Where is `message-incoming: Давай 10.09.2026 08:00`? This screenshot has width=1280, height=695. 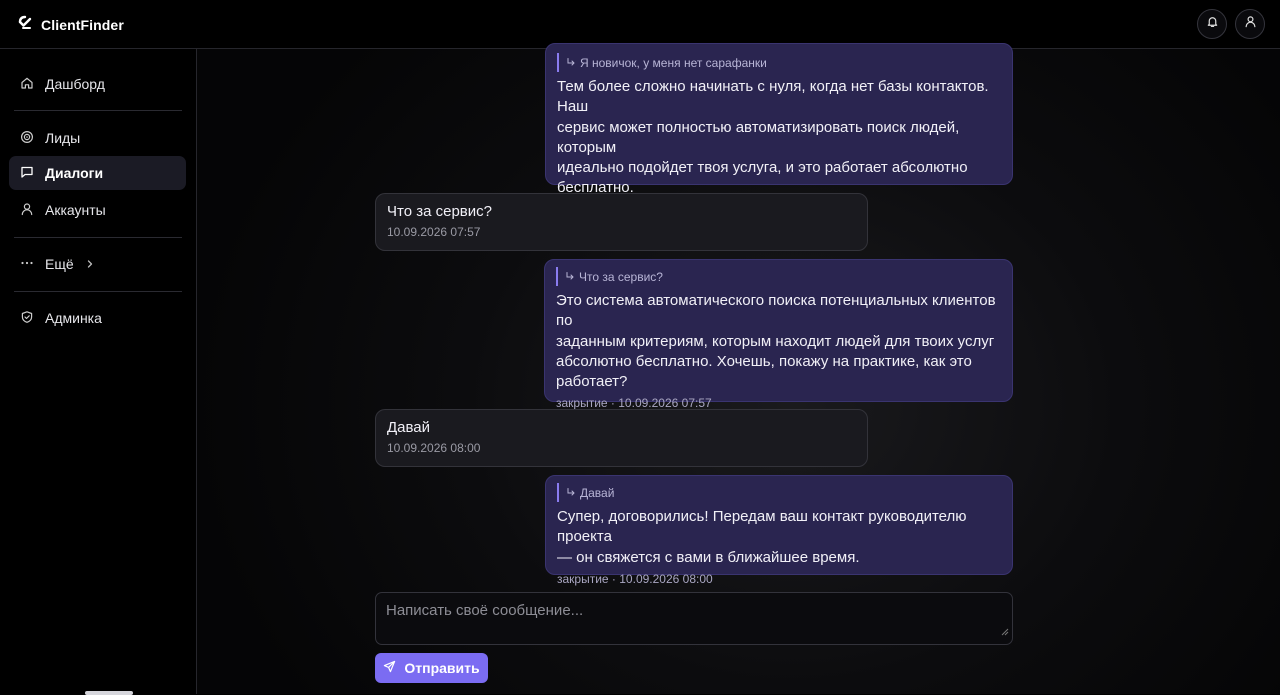 message-incoming: Давай 10.09.2026 08:00 is located at coordinates (621, 438).